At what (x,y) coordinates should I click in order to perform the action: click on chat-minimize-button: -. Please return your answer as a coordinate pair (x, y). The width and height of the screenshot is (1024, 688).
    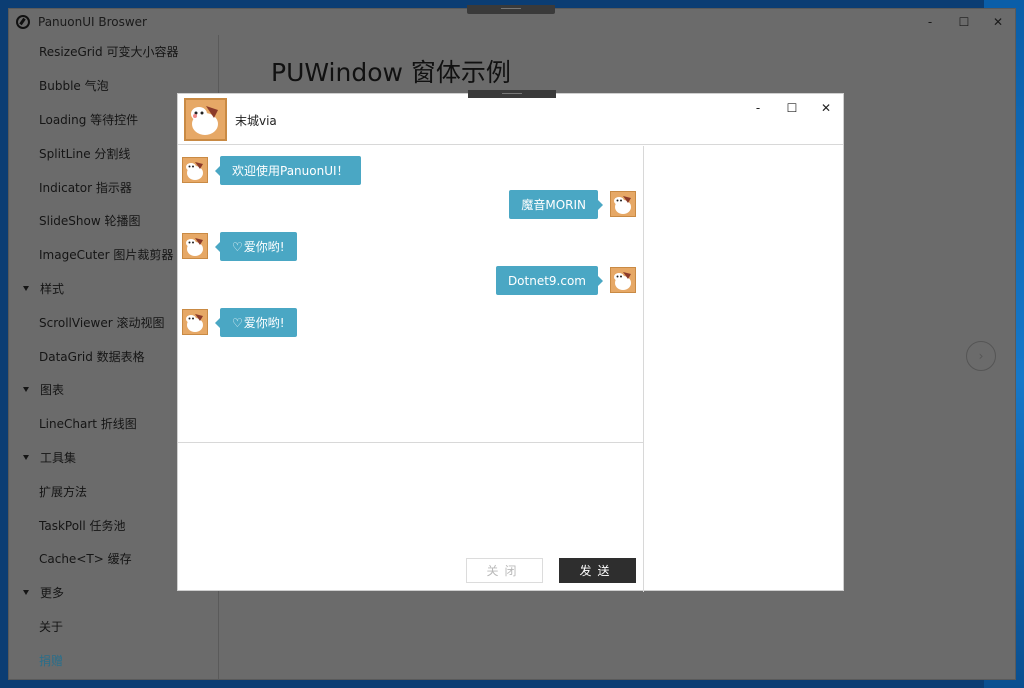
    Looking at the image, I should click on (758, 108).